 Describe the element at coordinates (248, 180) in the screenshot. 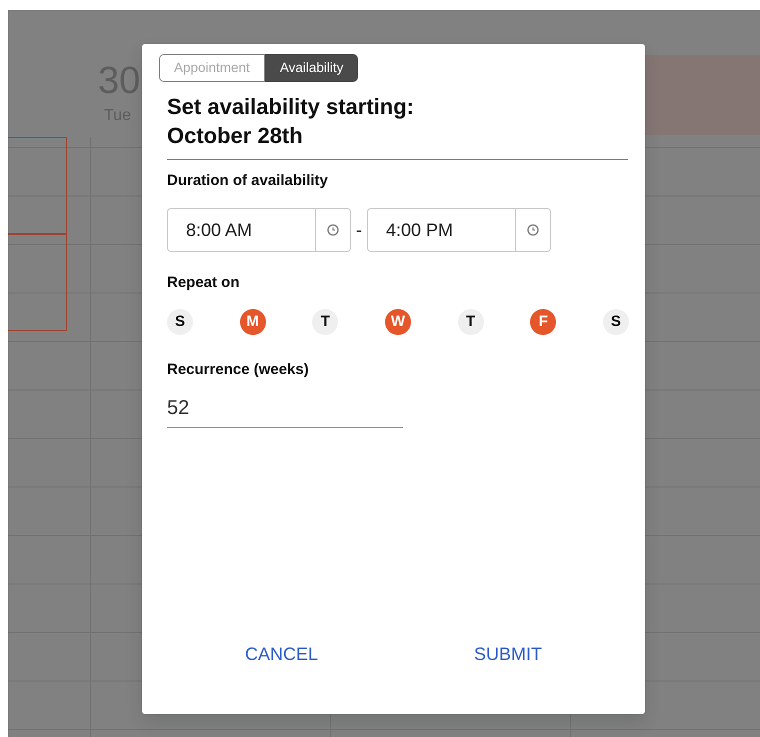

I see `duration-label: Duration of availability` at that location.